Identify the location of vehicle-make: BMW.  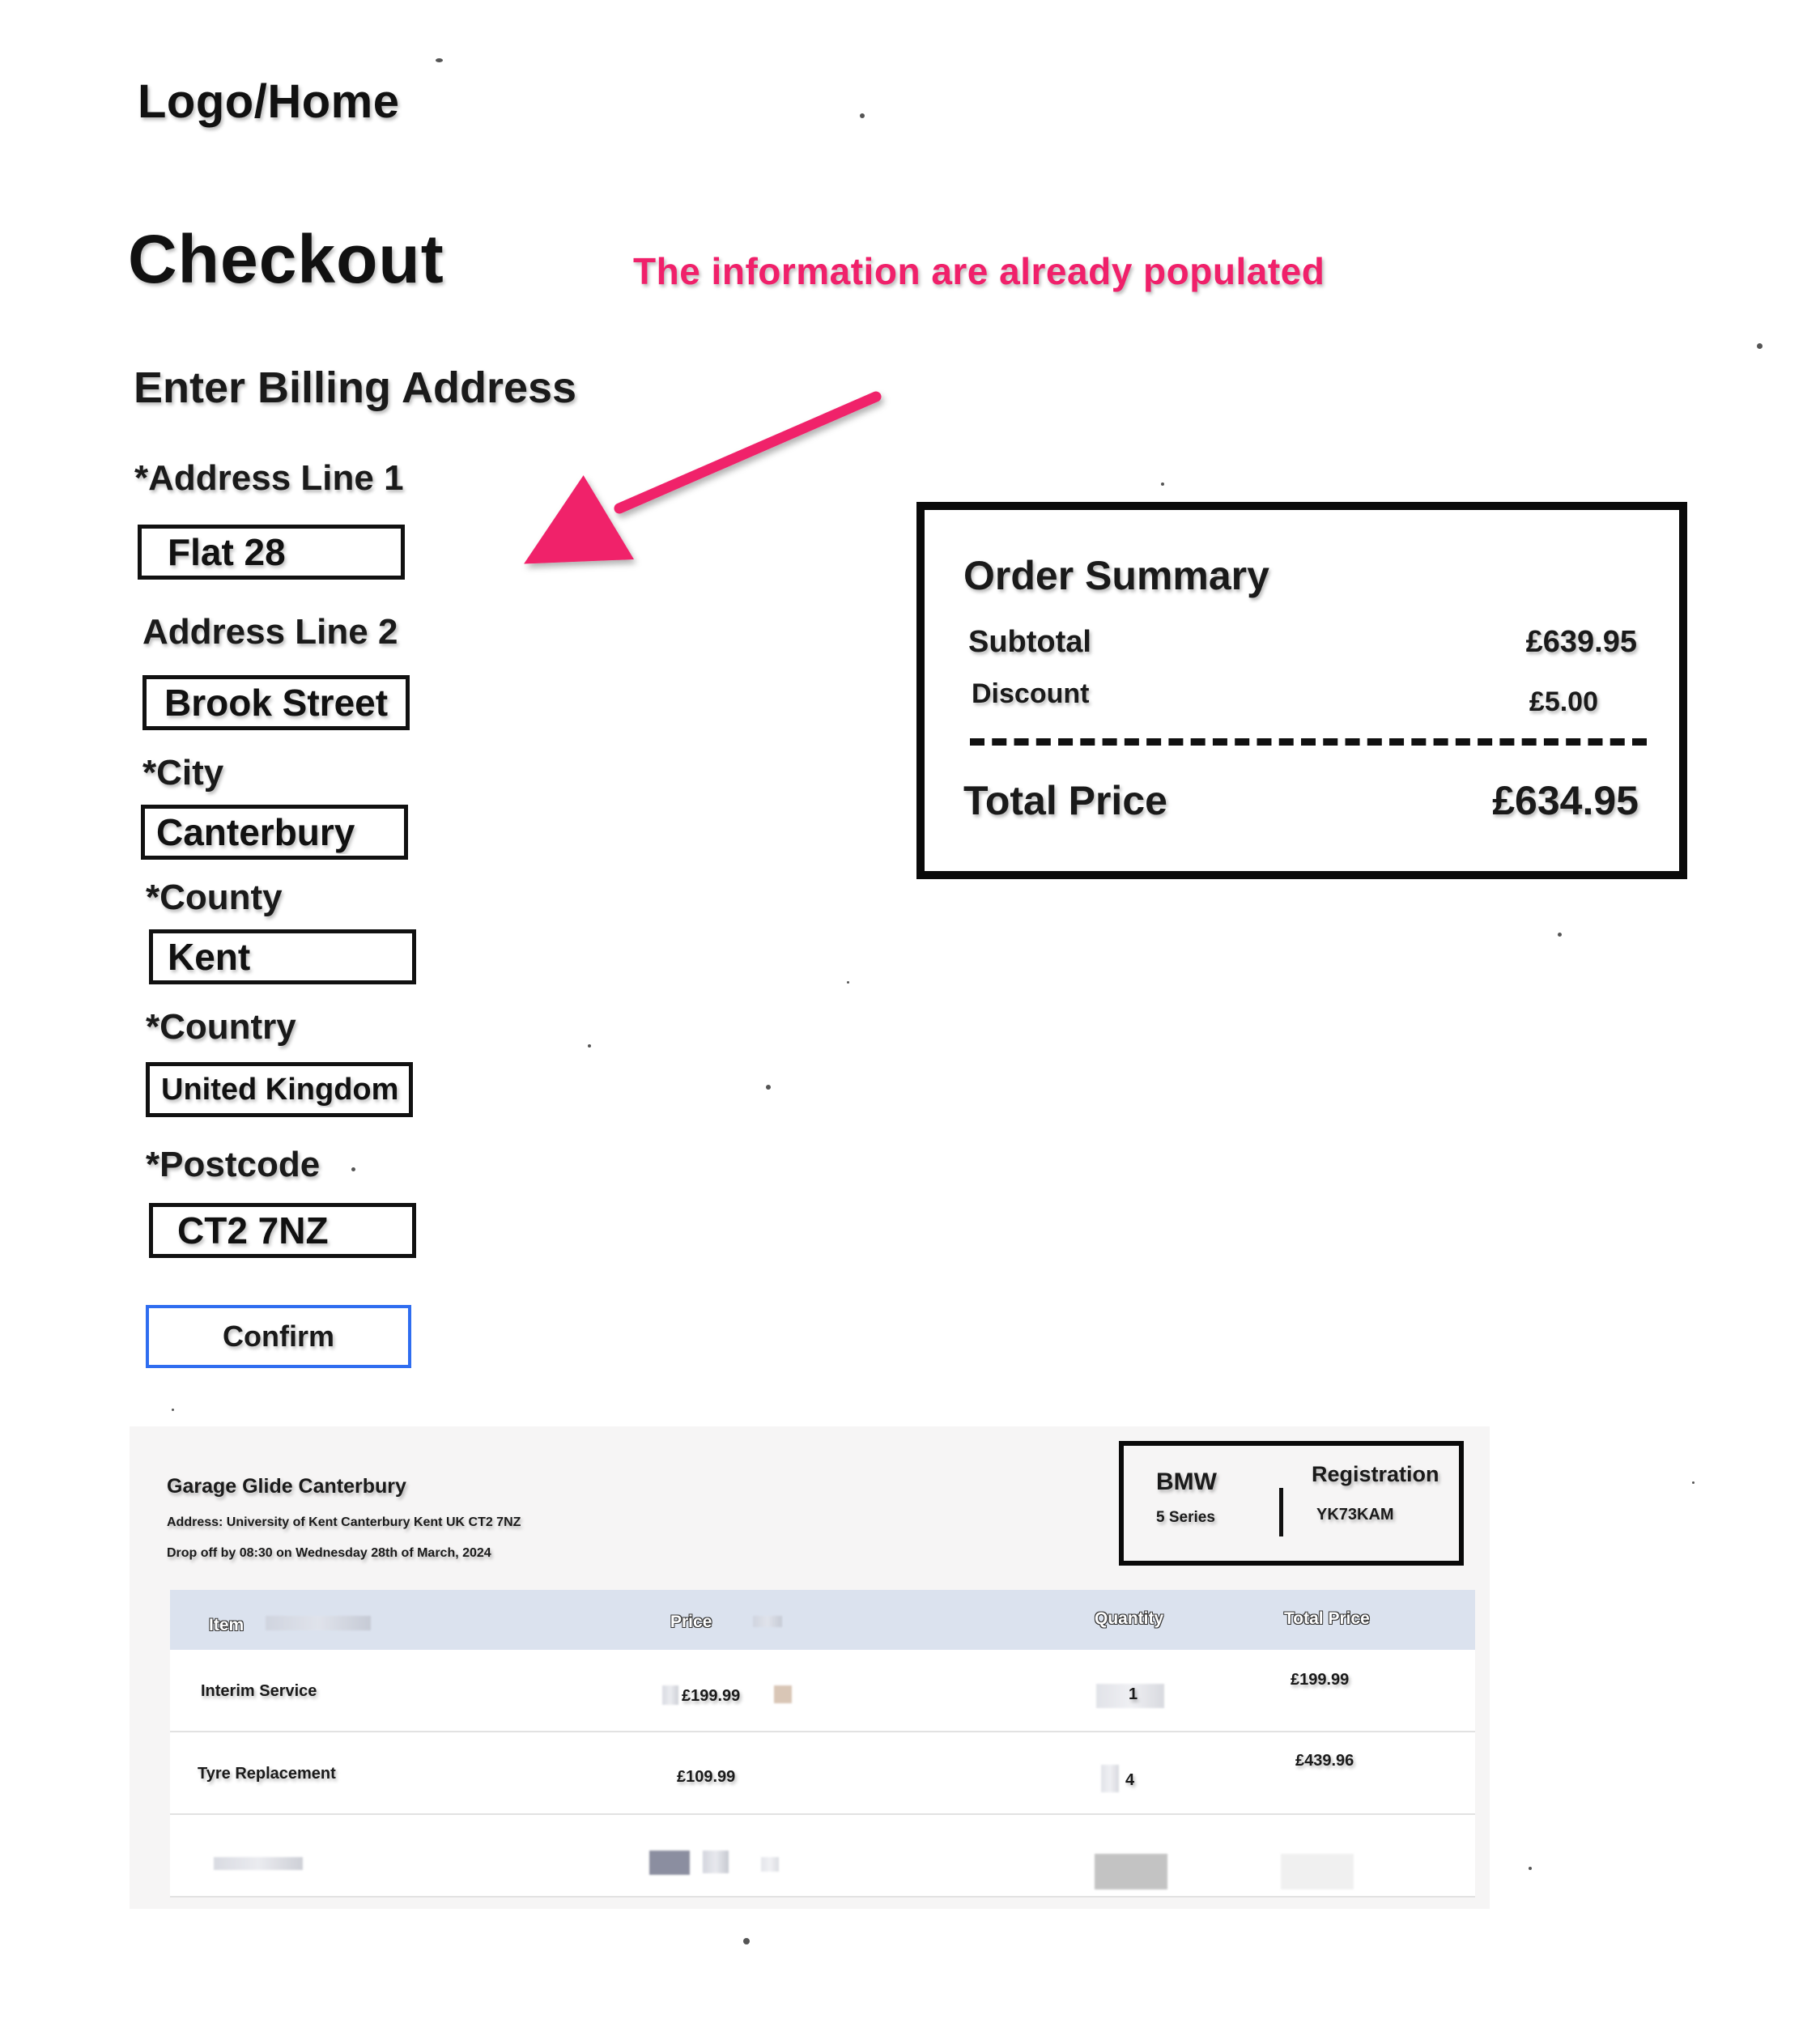
(1186, 1482).